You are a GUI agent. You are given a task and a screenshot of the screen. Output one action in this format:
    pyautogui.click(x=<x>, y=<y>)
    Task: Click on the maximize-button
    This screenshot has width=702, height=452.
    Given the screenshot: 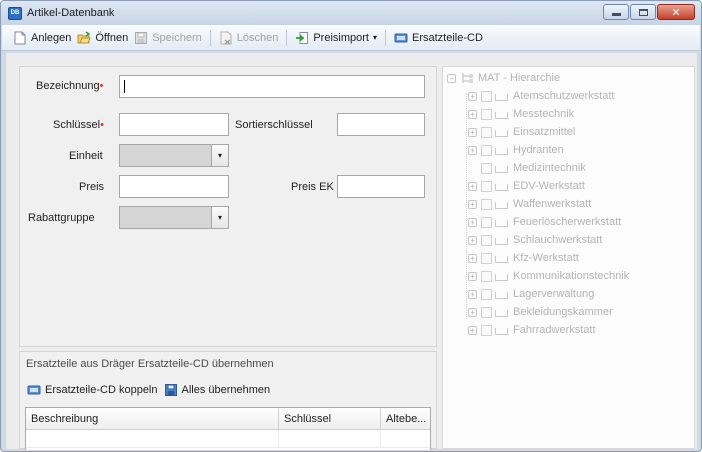 What is the action you would take?
    pyautogui.click(x=643, y=12)
    